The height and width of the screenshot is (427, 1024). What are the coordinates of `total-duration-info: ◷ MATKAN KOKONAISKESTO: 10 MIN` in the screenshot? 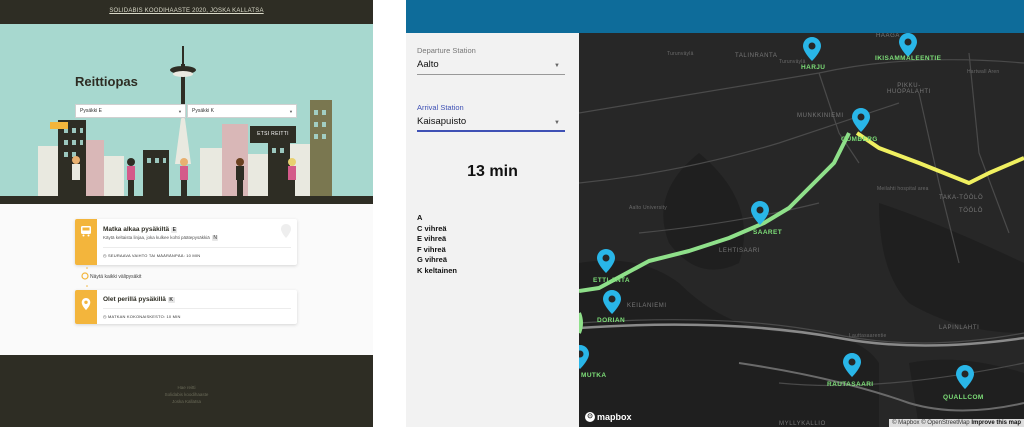 It's located at (142, 316).